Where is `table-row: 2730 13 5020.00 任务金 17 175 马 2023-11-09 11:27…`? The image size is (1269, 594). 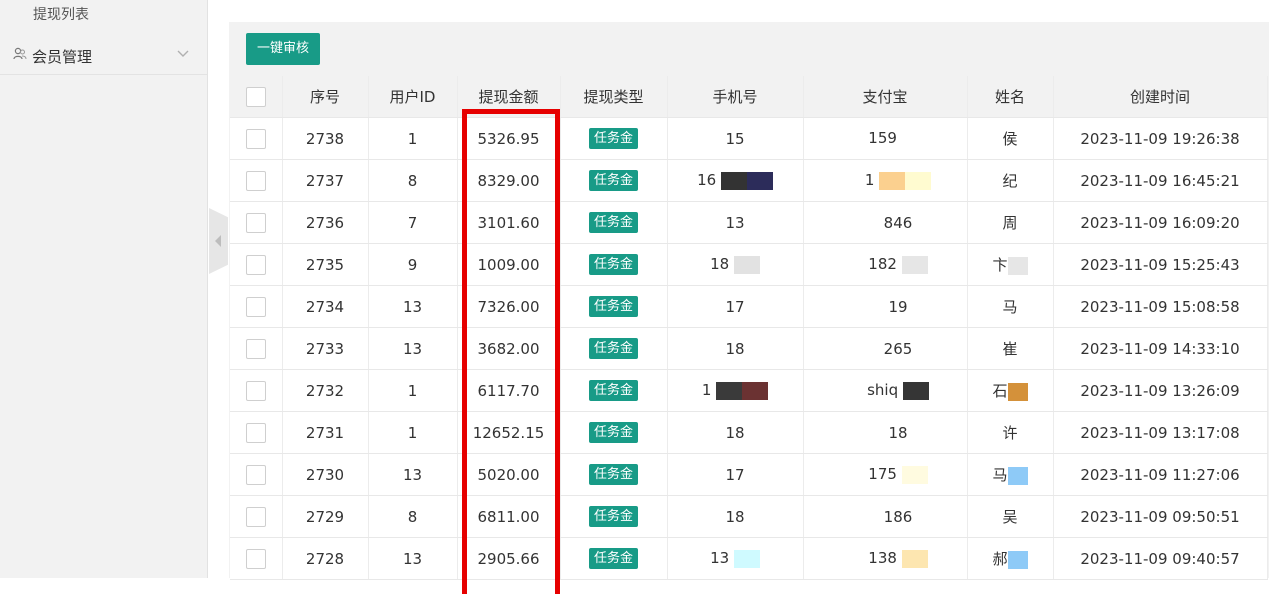
table-row: 2730 13 5020.00 任务金 17 175 马 2023-11-09 11:27… is located at coordinates (749, 474).